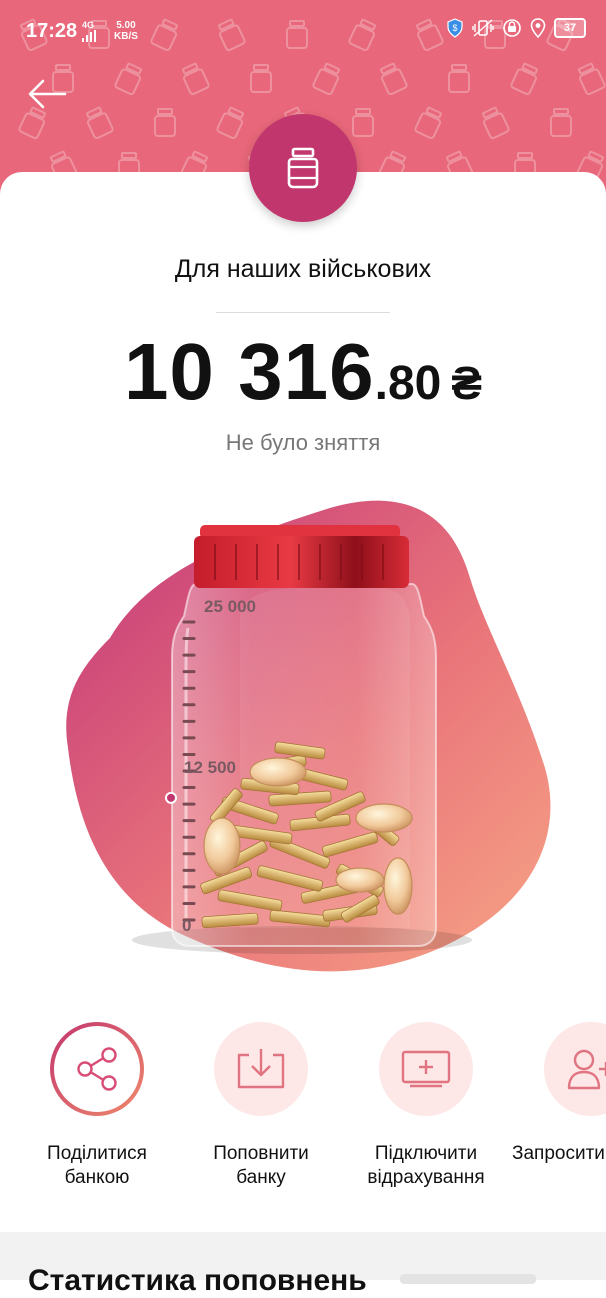  What do you see at coordinates (261, 1165) in the screenshot?
I see `top-up-label: Поповнити банку` at bounding box center [261, 1165].